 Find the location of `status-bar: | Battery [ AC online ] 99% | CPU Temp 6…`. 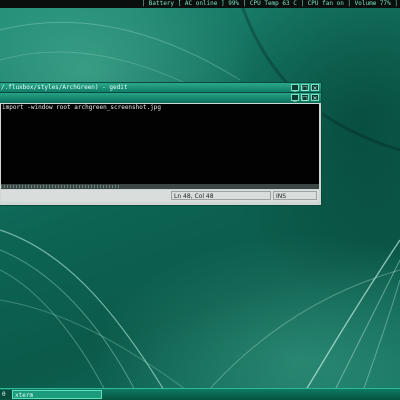

status-bar: | Battery [ AC online ] 99% | CPU Temp 6… is located at coordinates (200, 4).